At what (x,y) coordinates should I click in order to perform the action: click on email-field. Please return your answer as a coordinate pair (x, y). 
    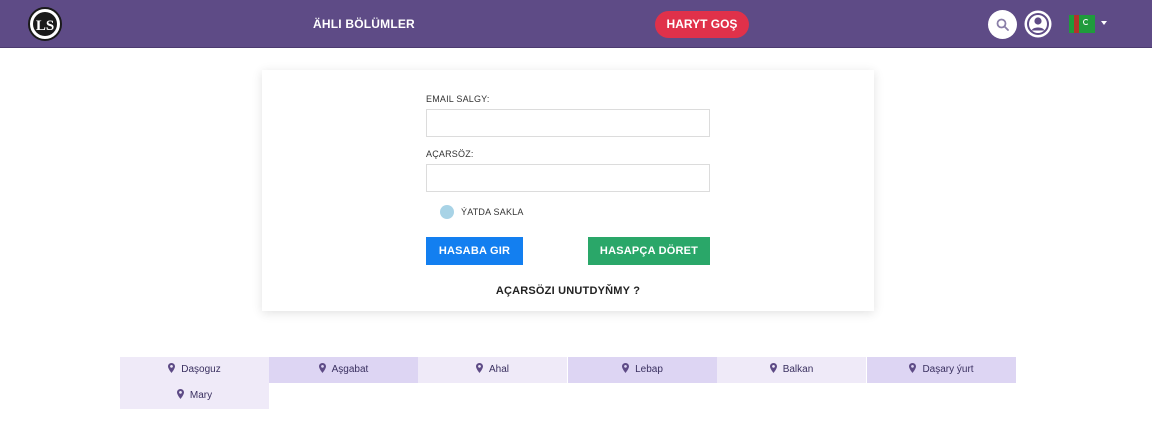
    Looking at the image, I should click on (568, 123).